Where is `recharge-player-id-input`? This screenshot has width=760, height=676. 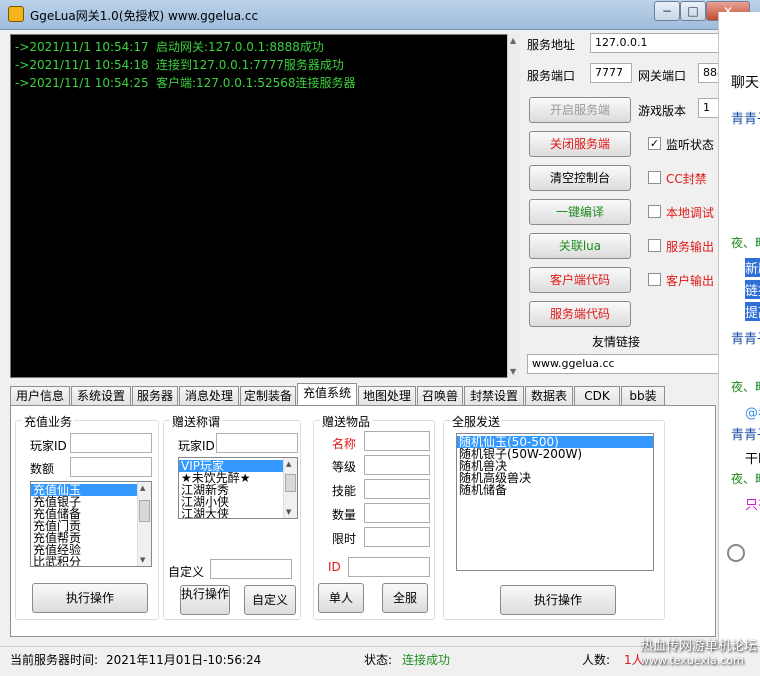 recharge-player-id-input is located at coordinates (111, 443).